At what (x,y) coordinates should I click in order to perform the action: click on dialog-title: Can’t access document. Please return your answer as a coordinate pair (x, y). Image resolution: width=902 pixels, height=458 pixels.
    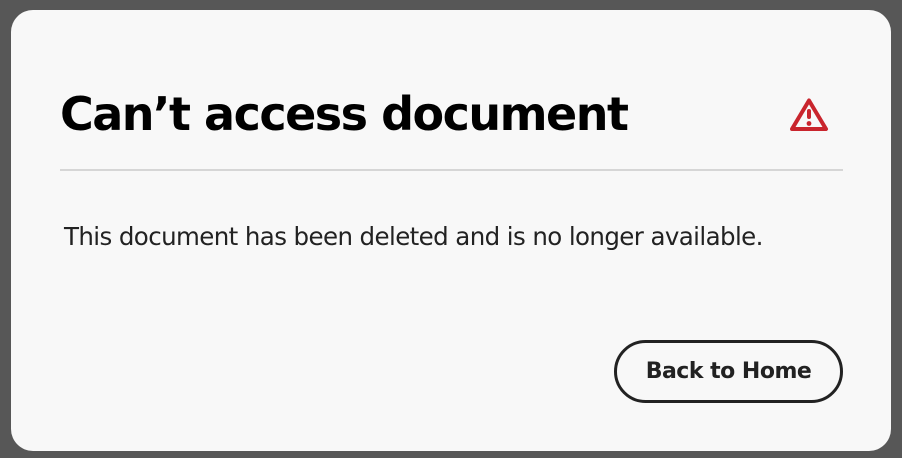
    Looking at the image, I should click on (344, 114).